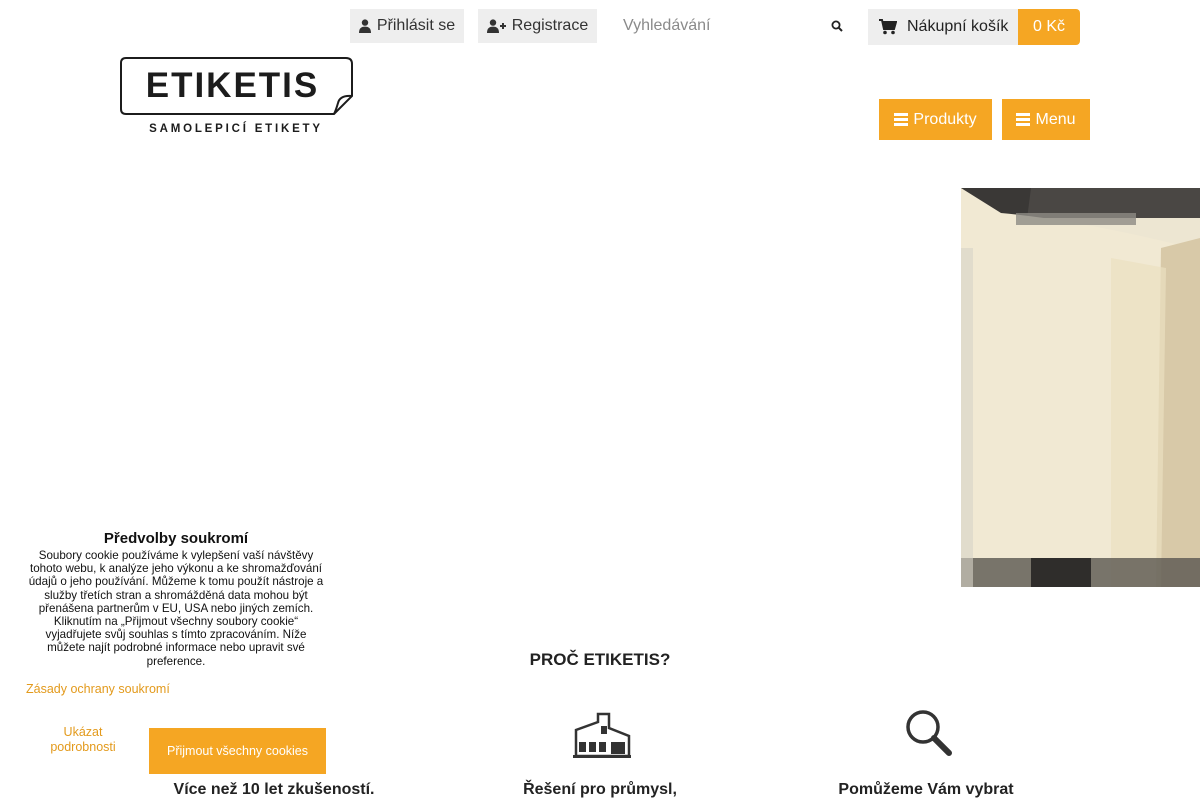 This screenshot has height=800, width=1200. Describe the element at coordinates (926, 789) in the screenshot. I see `feature-text-help: Pomůžeme Vám vybrat` at that location.